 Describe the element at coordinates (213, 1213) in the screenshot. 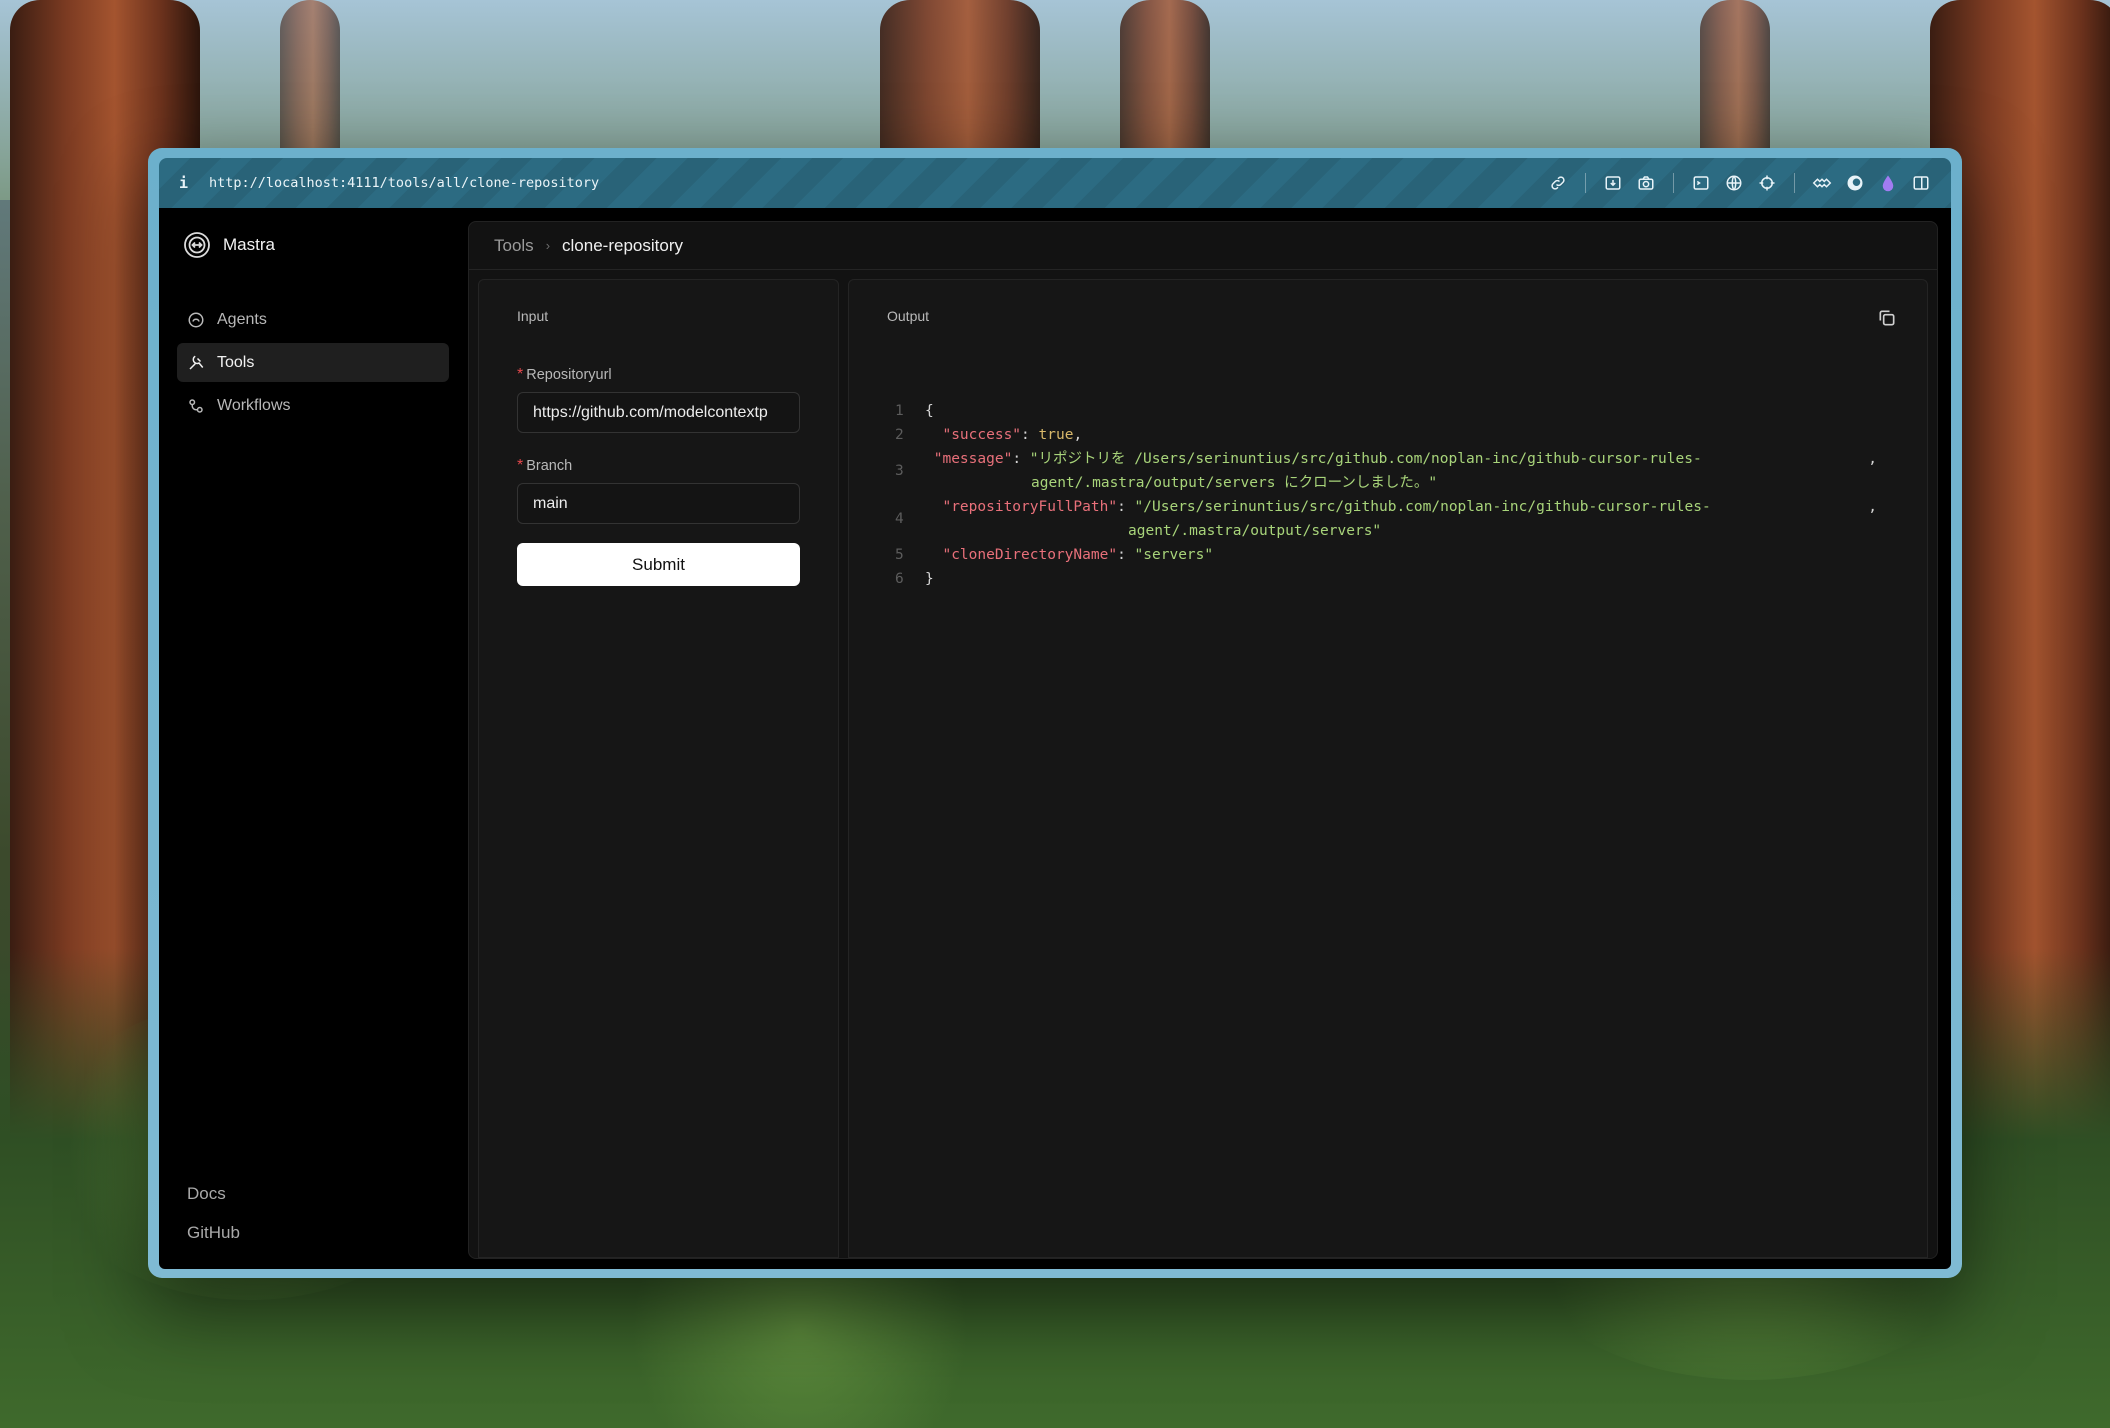

I see `sidebar-footer: Docs GitHub` at that location.